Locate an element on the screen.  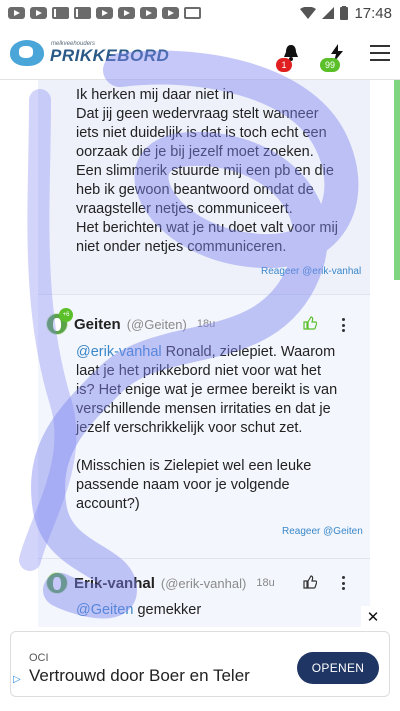
calendar-icon is located at coordinates (192, 13).